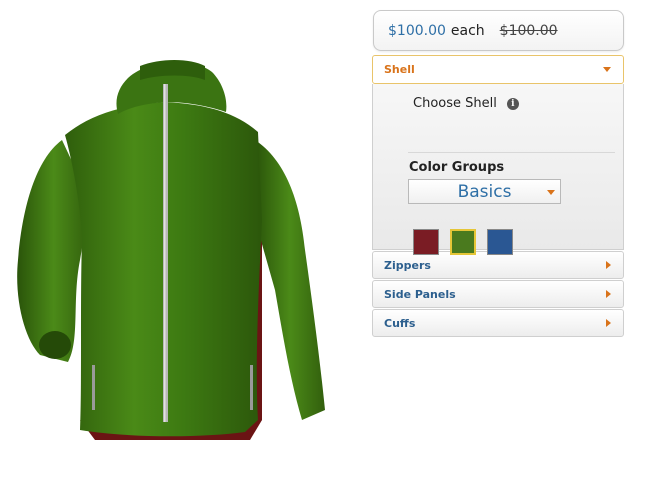 Image resolution: width=657 pixels, height=493 pixels. What do you see at coordinates (417, 30) in the screenshot?
I see `current-price: $100.00` at bounding box center [417, 30].